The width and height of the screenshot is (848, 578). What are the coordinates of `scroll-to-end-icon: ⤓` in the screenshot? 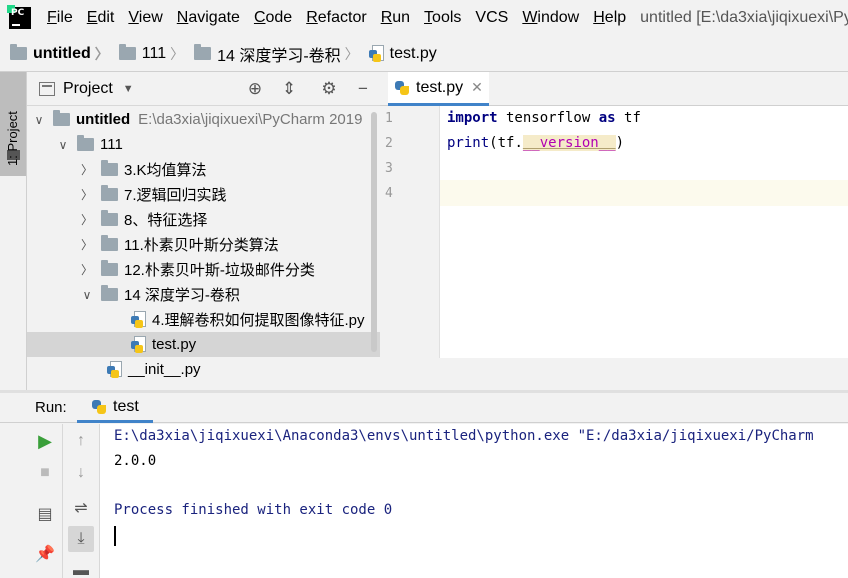 It's located at (81, 539).